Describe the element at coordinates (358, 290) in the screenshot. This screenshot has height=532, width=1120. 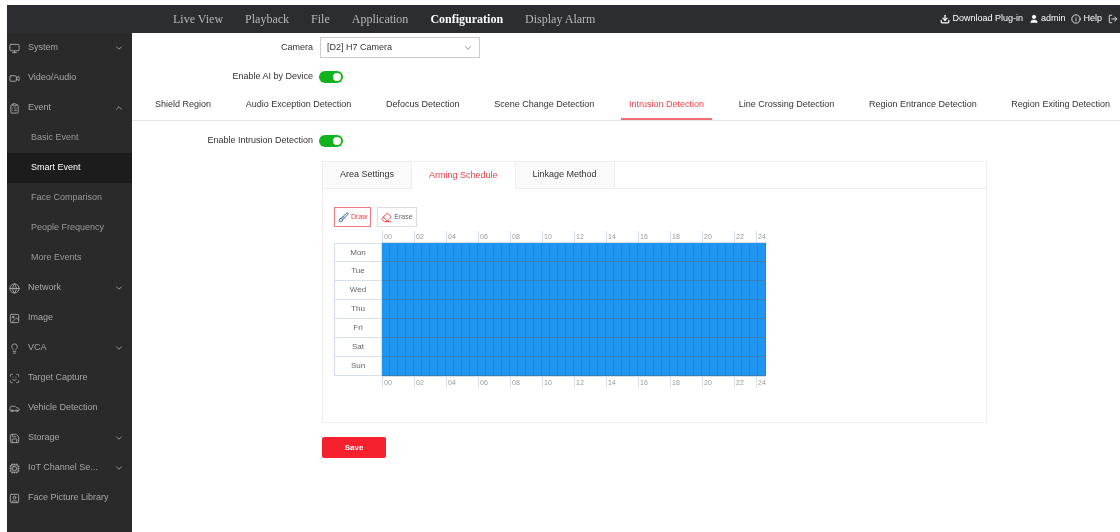
I see `day-label: Wed` at that location.